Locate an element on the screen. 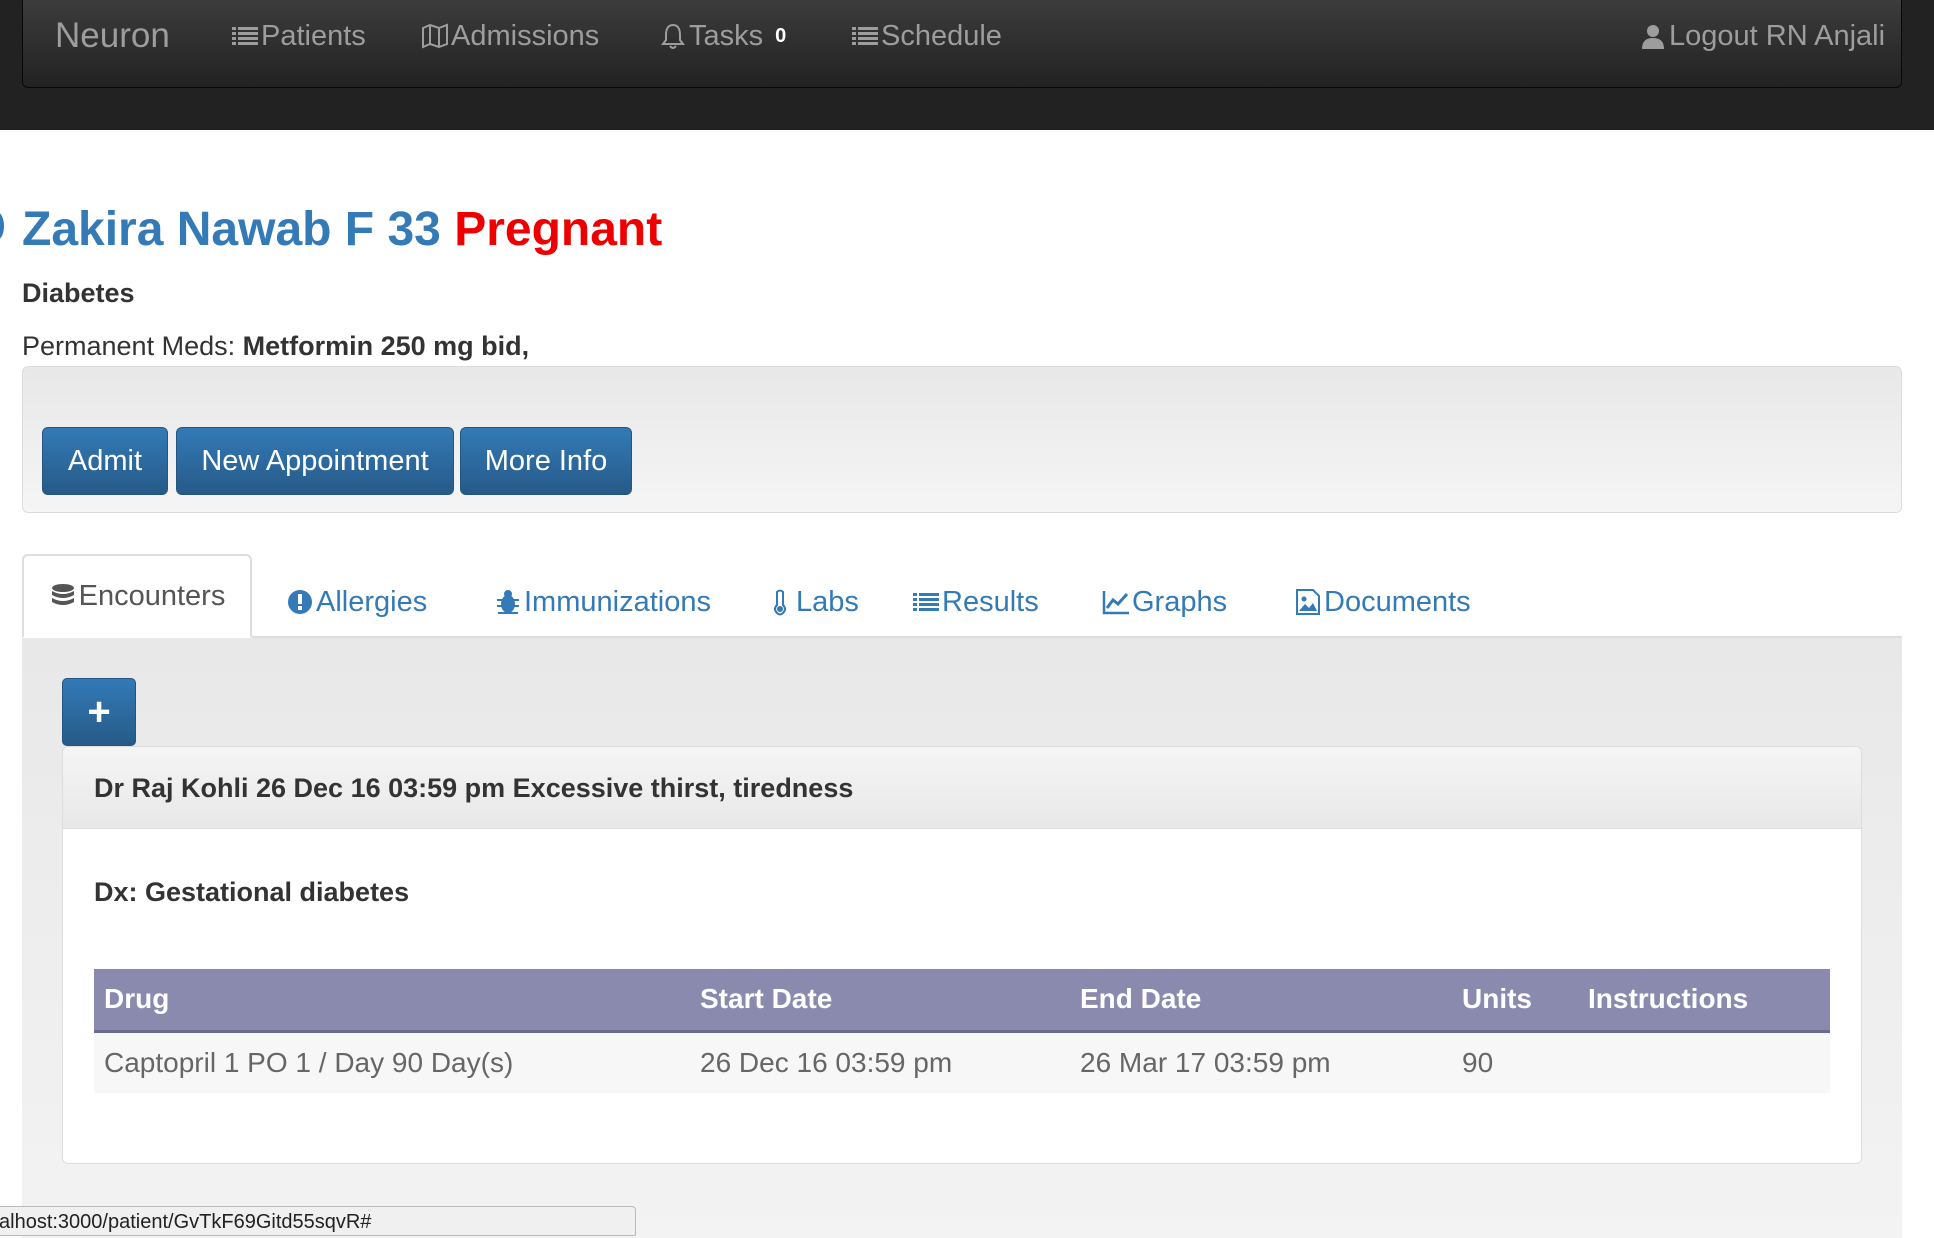  tab-labs: Labs is located at coordinates (812, 602).